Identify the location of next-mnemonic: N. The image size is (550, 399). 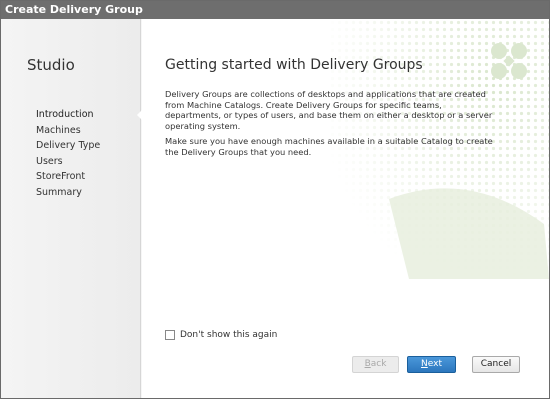
(424, 364).